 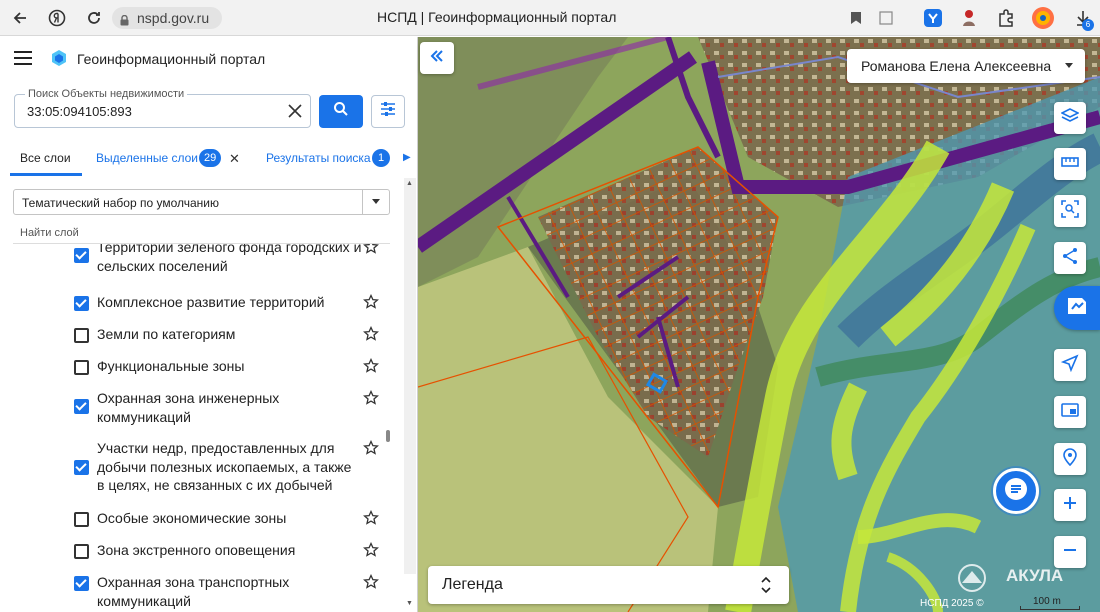 What do you see at coordinates (388, 436) in the screenshot?
I see `scrollbar-thumb` at bounding box center [388, 436].